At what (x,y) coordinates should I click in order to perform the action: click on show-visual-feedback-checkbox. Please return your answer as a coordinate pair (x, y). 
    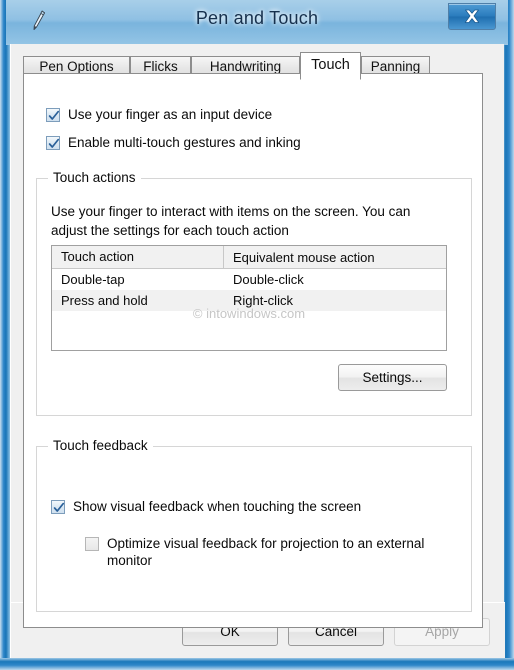
    Looking at the image, I should click on (58, 507).